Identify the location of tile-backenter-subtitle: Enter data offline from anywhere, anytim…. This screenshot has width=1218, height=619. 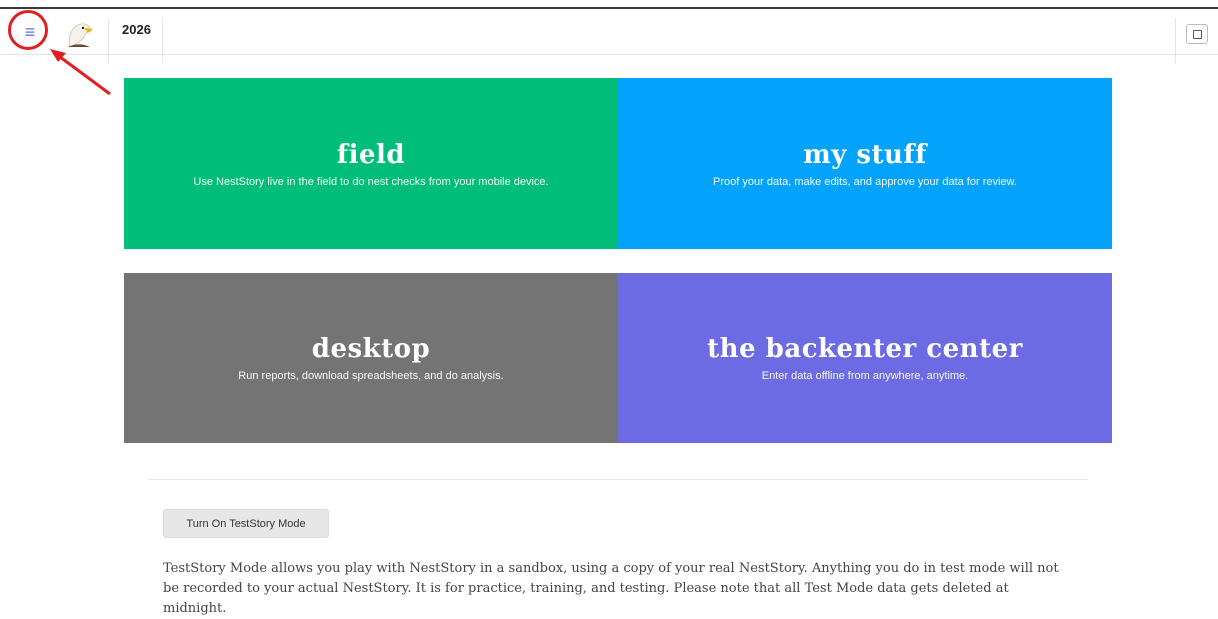
(865, 376).